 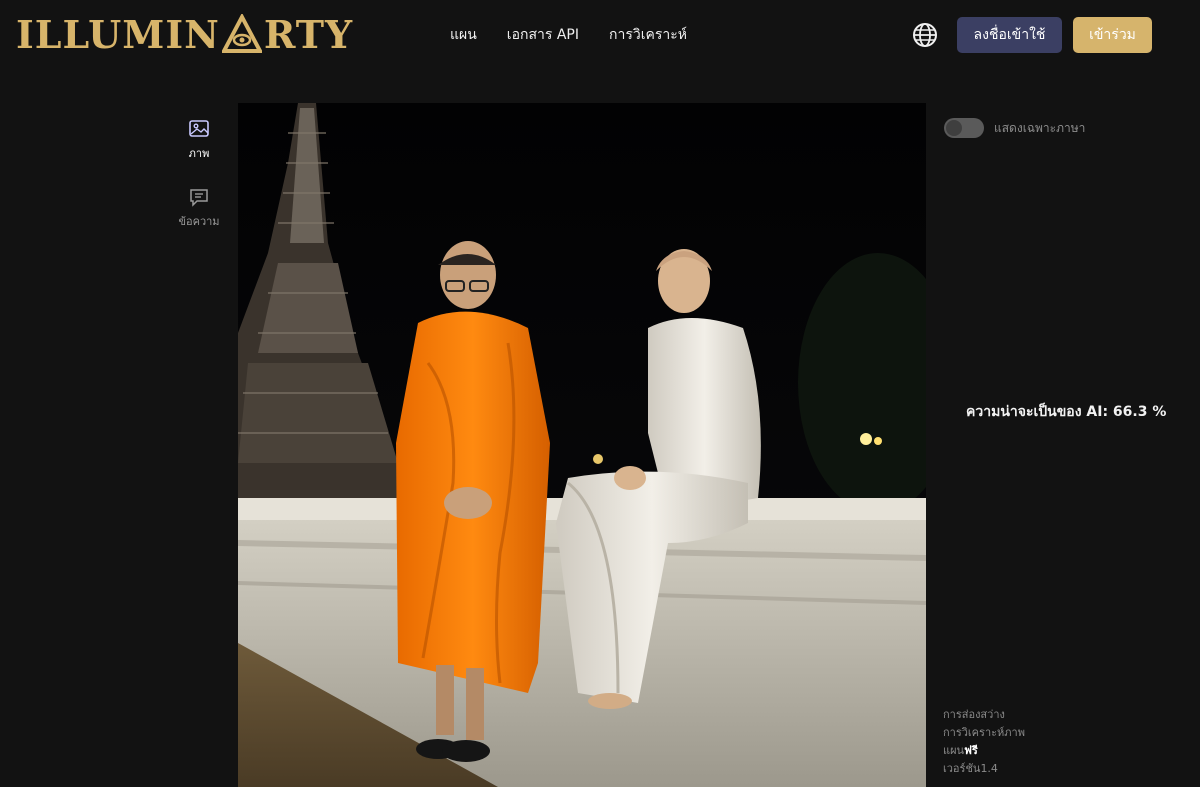 I want to click on logo-text-part1: ILLUMIN, so click(x=118, y=34).